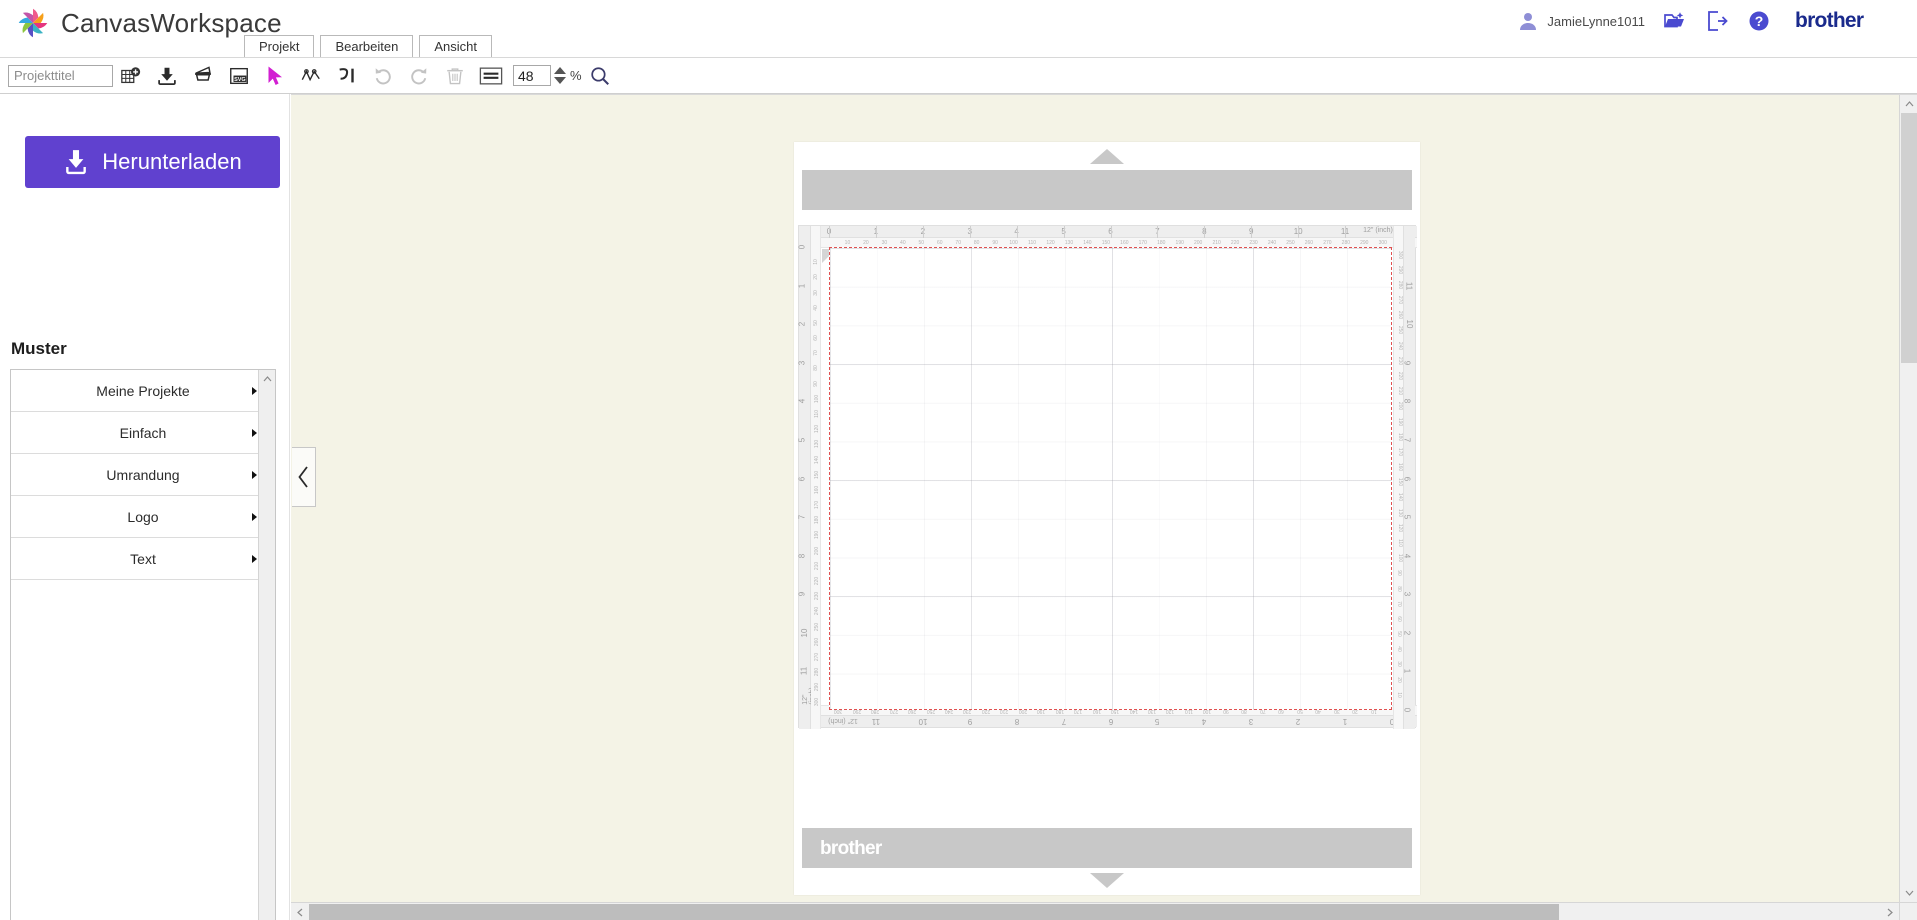 This screenshot has height=920, width=1917. Describe the element at coordinates (143, 391) in the screenshot. I see `muster-item-meine-projekte: Meine Projekte` at that location.